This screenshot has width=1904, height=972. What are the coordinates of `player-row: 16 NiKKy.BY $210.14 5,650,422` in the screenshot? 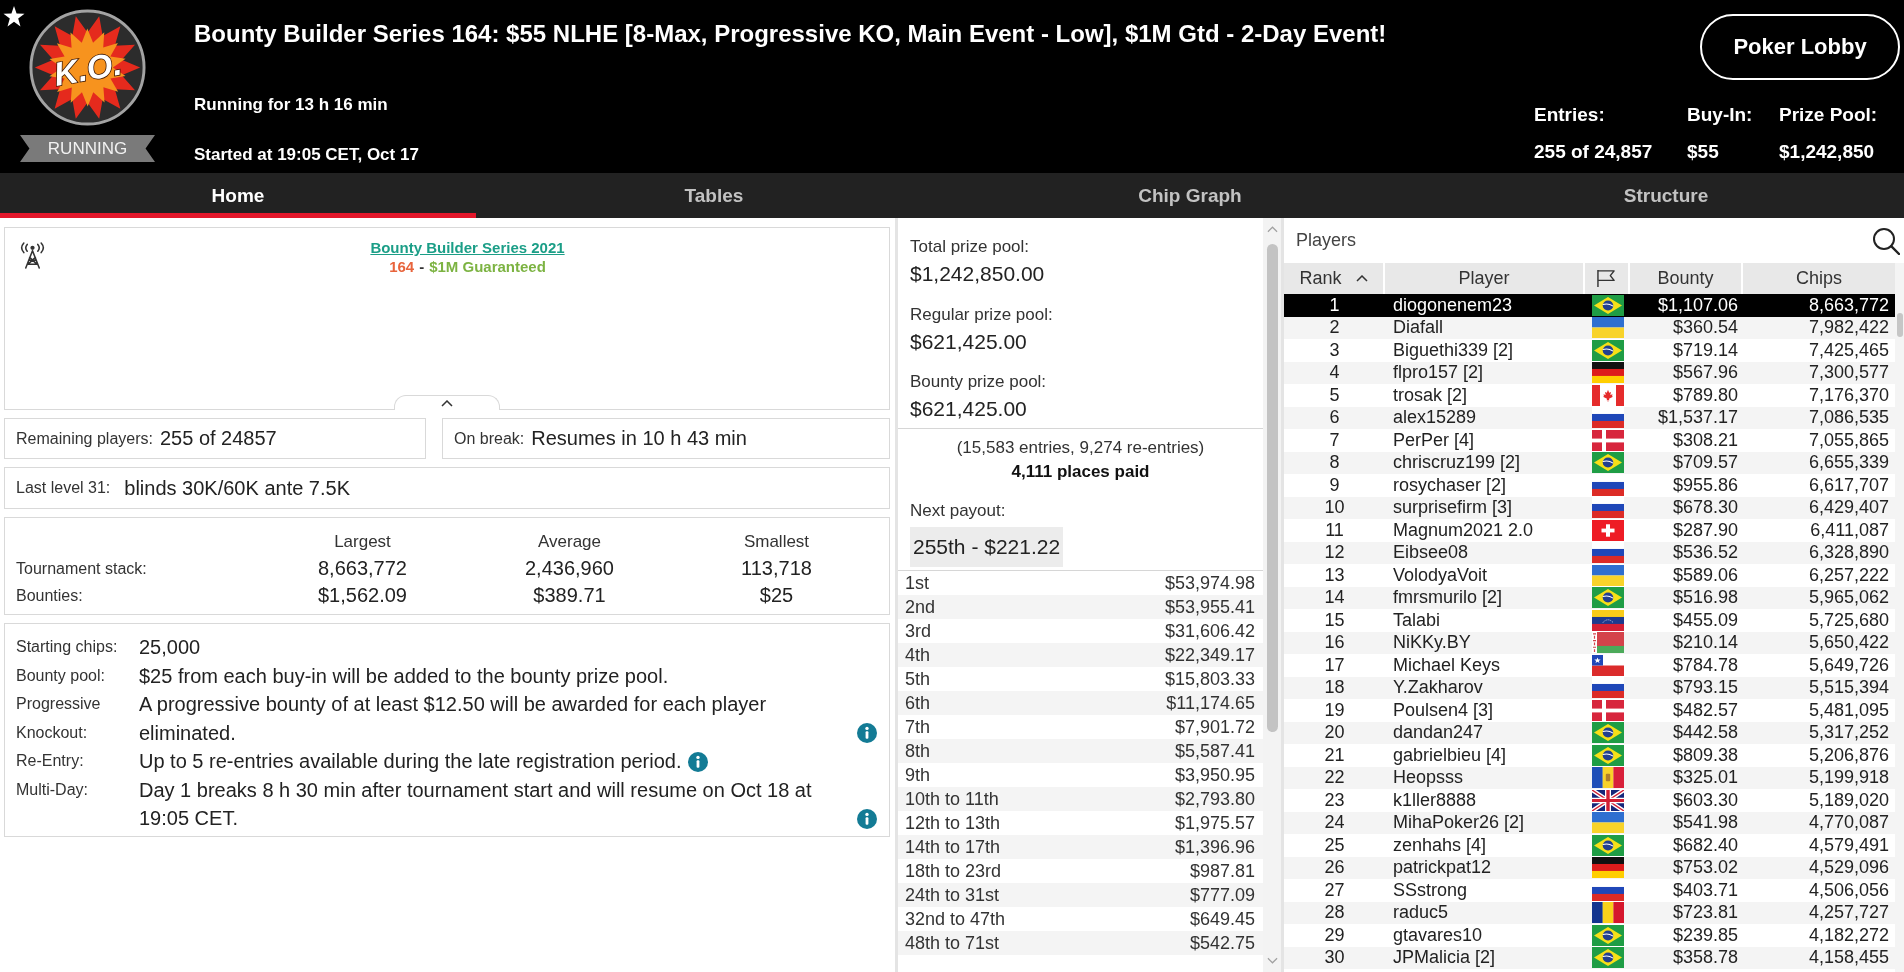 It's located at (1589, 642).